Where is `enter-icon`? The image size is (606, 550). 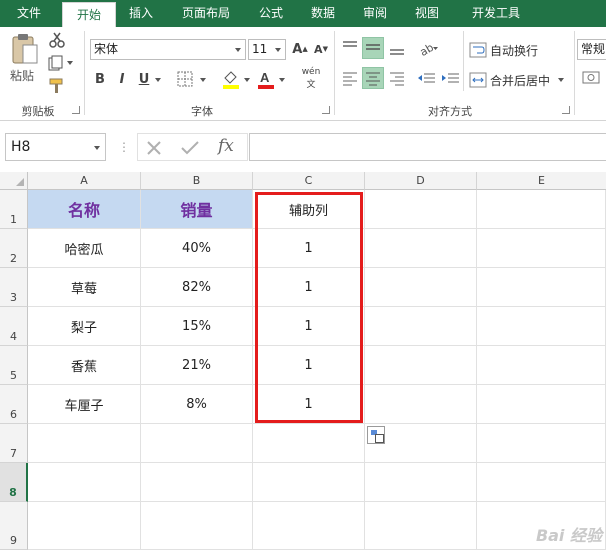
enter-icon is located at coordinates (190, 148).